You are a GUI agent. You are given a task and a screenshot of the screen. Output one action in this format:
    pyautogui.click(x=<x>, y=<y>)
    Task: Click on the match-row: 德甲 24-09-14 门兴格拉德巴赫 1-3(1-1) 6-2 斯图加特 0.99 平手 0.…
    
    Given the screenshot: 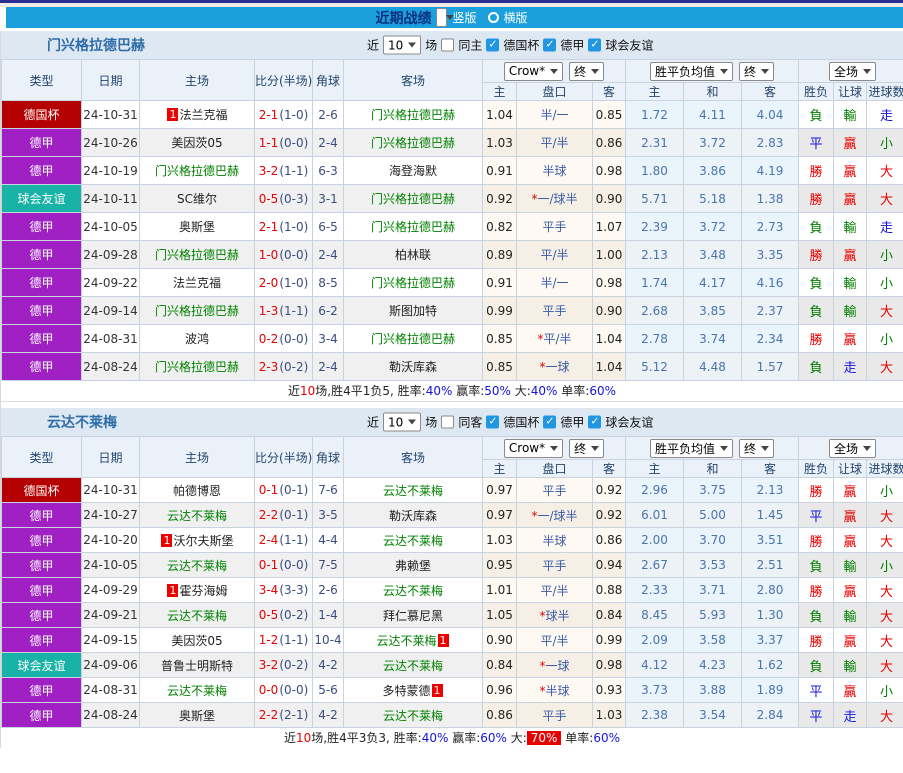 What is the action you would take?
    pyautogui.click(x=452, y=310)
    